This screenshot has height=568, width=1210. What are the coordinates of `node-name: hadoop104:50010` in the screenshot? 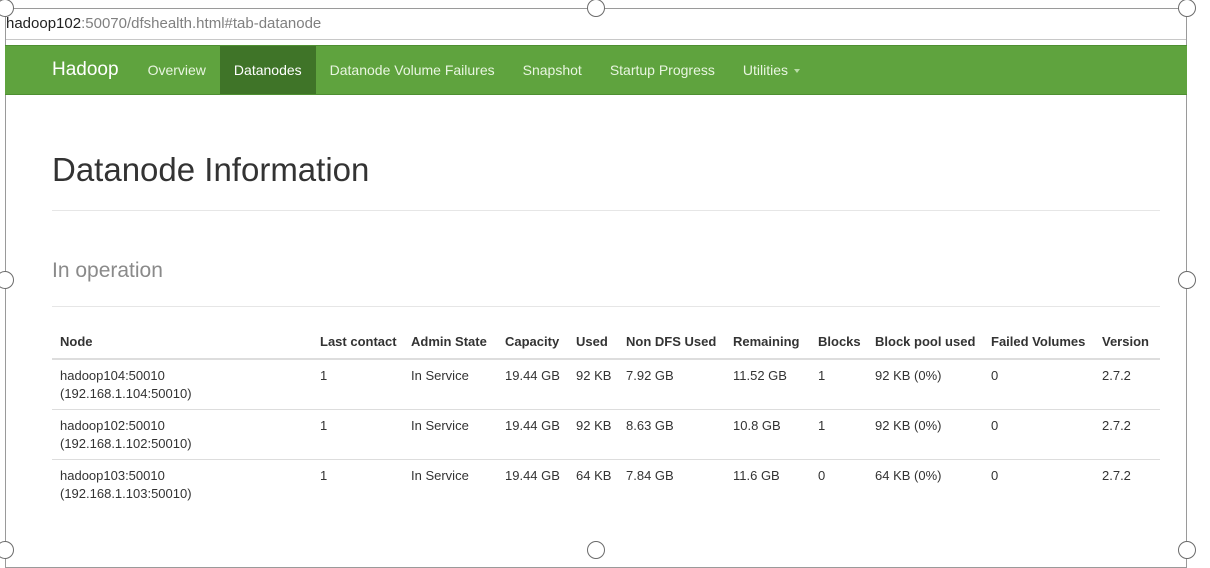 It's located at (112, 375).